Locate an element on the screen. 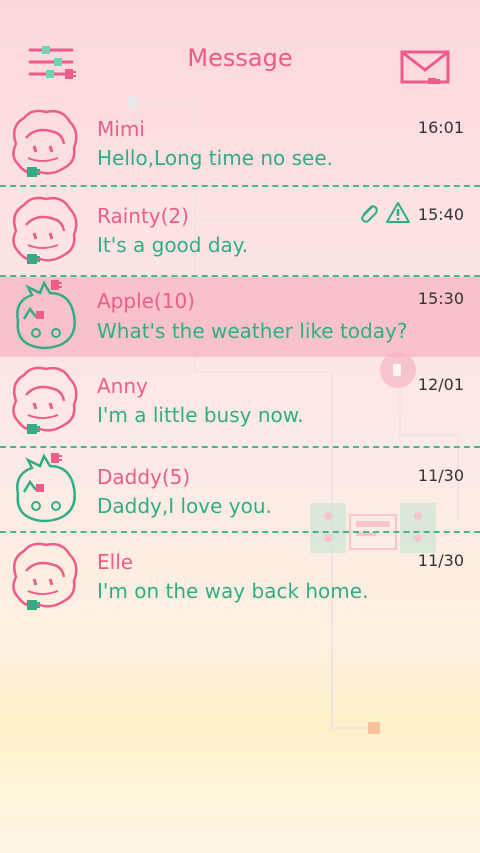  contact-name: Apple(10) is located at coordinates (146, 301).